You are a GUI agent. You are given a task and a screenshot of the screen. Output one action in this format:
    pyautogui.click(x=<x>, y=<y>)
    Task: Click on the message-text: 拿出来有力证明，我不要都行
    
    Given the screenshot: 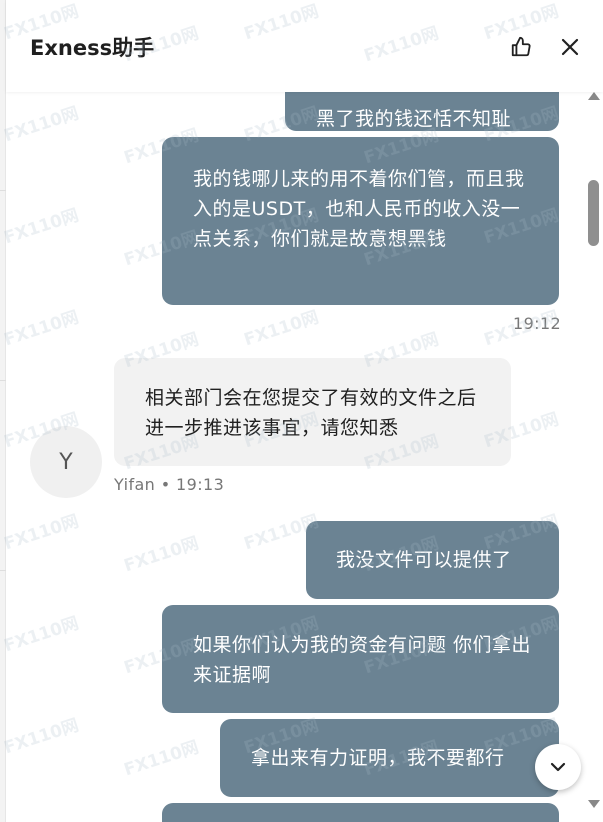 What is the action you would take?
    pyautogui.click(x=378, y=758)
    